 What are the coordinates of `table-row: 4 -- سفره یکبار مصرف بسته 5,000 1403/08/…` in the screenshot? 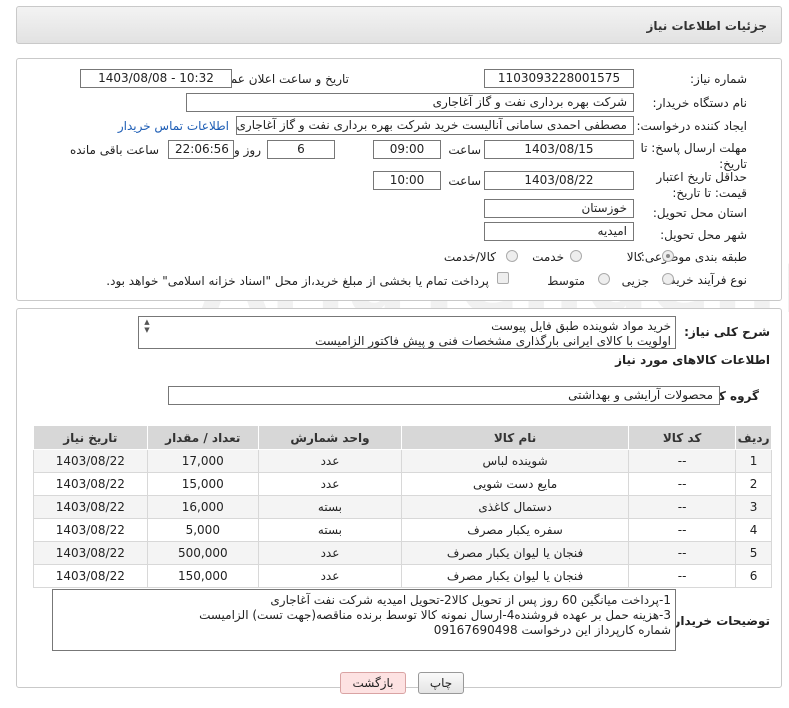 It's located at (402, 530).